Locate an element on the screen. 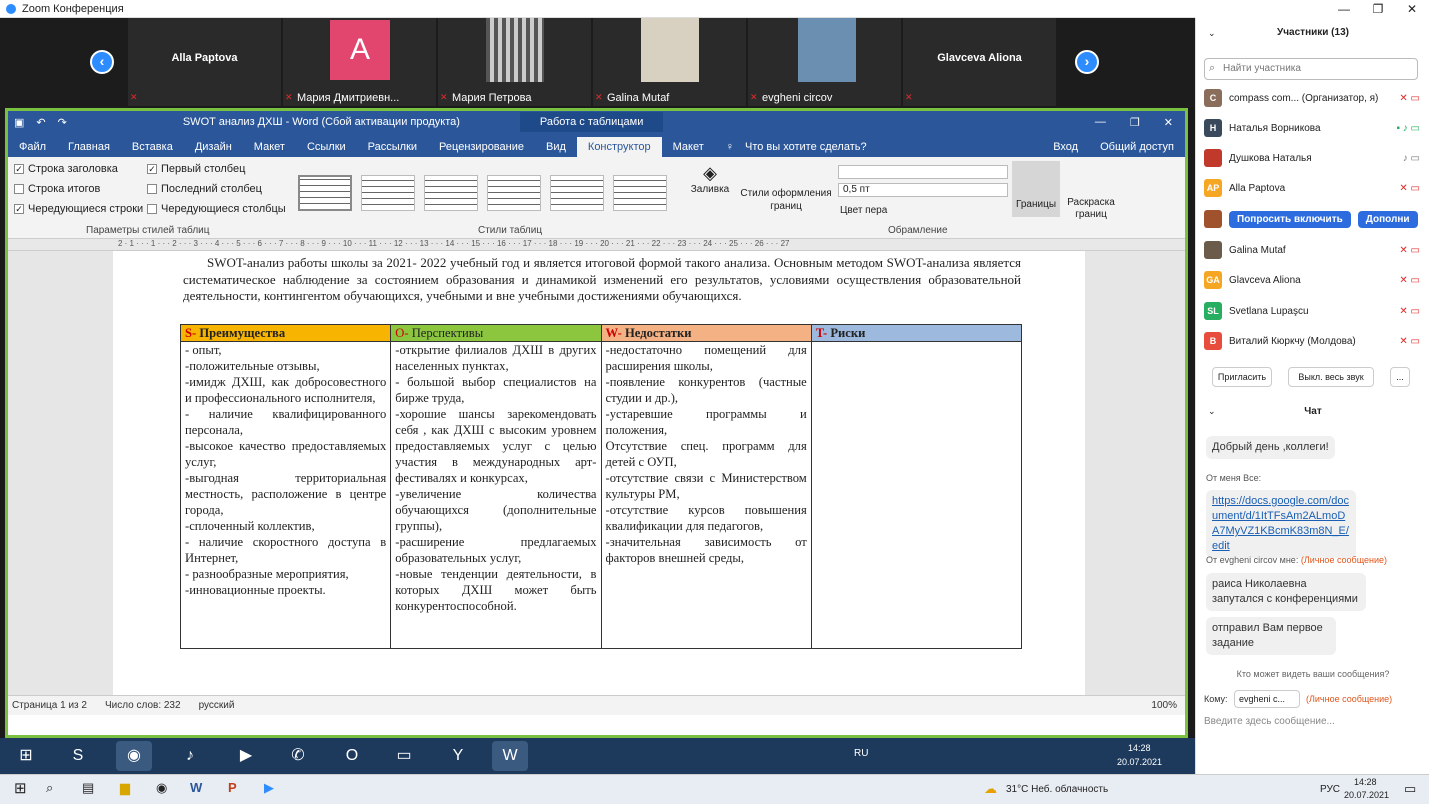 The image size is (1429, 804). participant-row: SL Svetlana Lupaşcu ✕ ▭ is located at coordinates (1312, 311).